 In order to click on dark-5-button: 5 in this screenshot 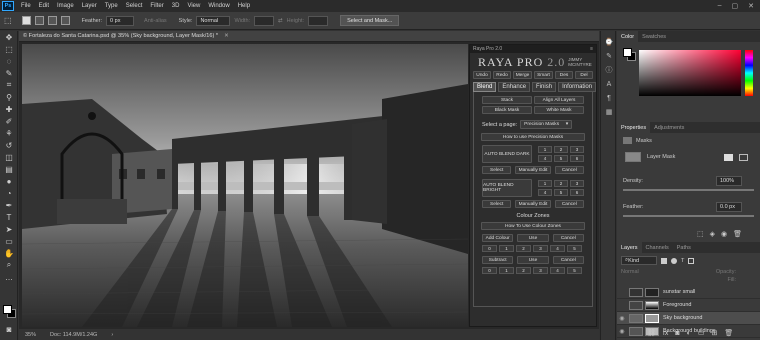, I will do `click(561, 158)`.